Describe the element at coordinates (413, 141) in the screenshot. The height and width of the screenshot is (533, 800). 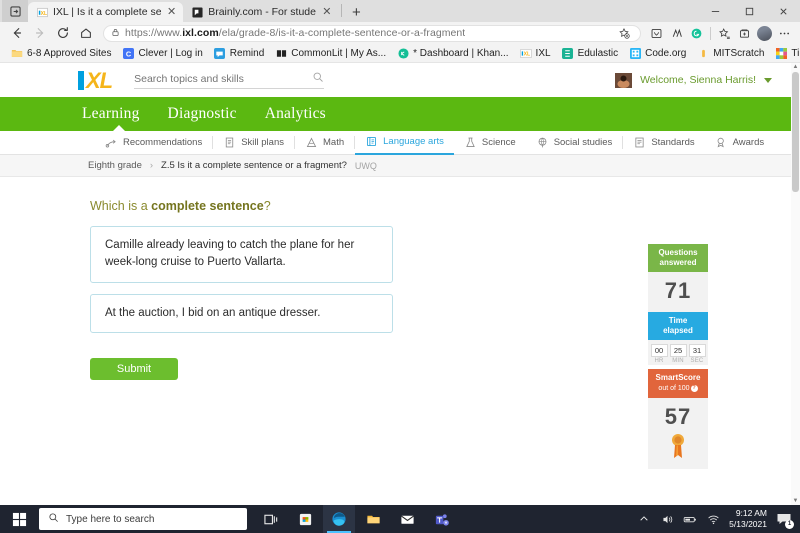
I see `nav-label: Language arts` at that location.